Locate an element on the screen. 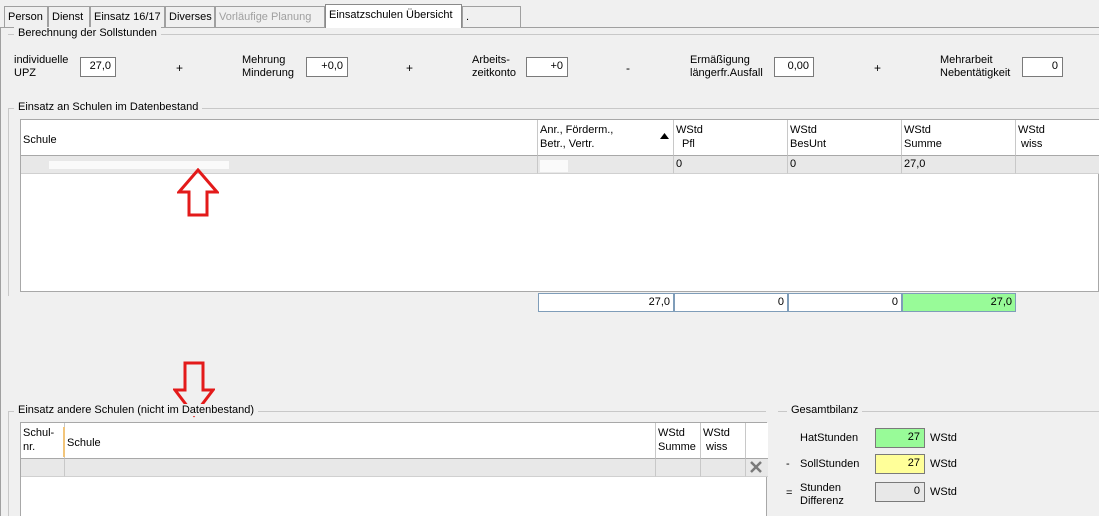  einsatz-group-title: Einsatz an Schulen im Datenbestand is located at coordinates (108, 107).